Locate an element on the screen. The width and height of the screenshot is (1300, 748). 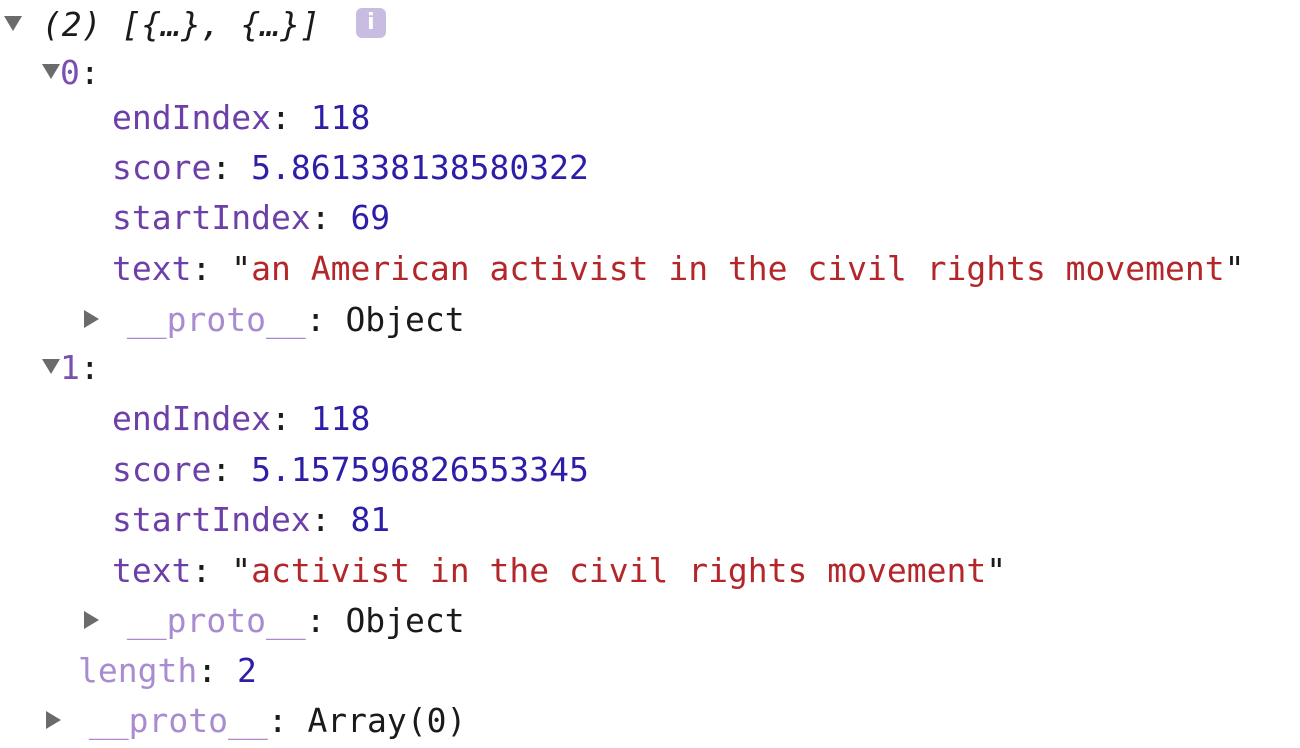
array-index: 0 is located at coordinates (70, 72).